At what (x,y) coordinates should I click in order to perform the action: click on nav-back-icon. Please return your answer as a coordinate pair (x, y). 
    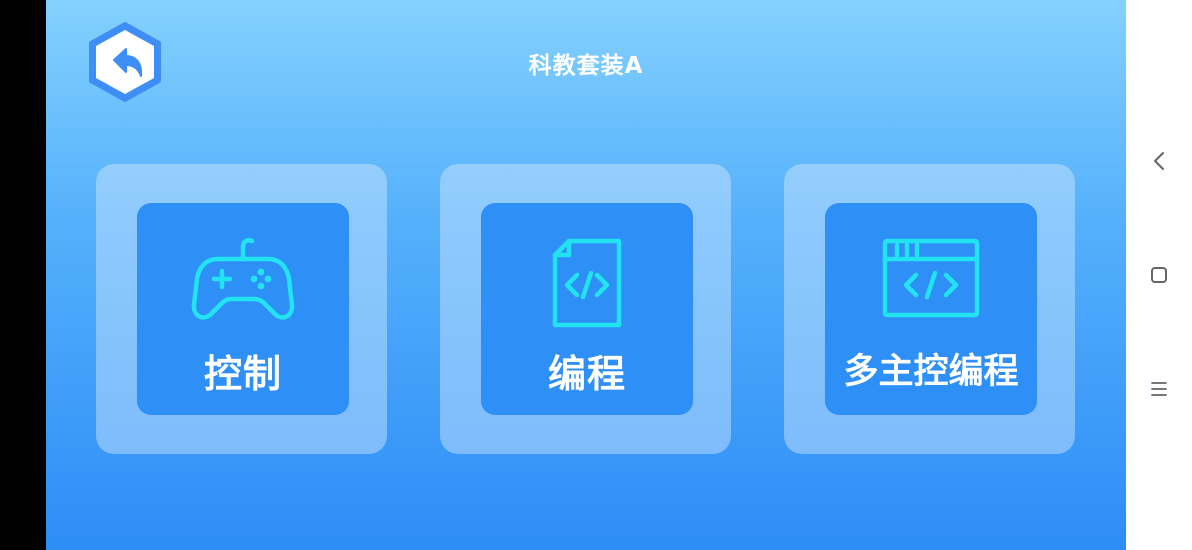
    Looking at the image, I should click on (1159, 161).